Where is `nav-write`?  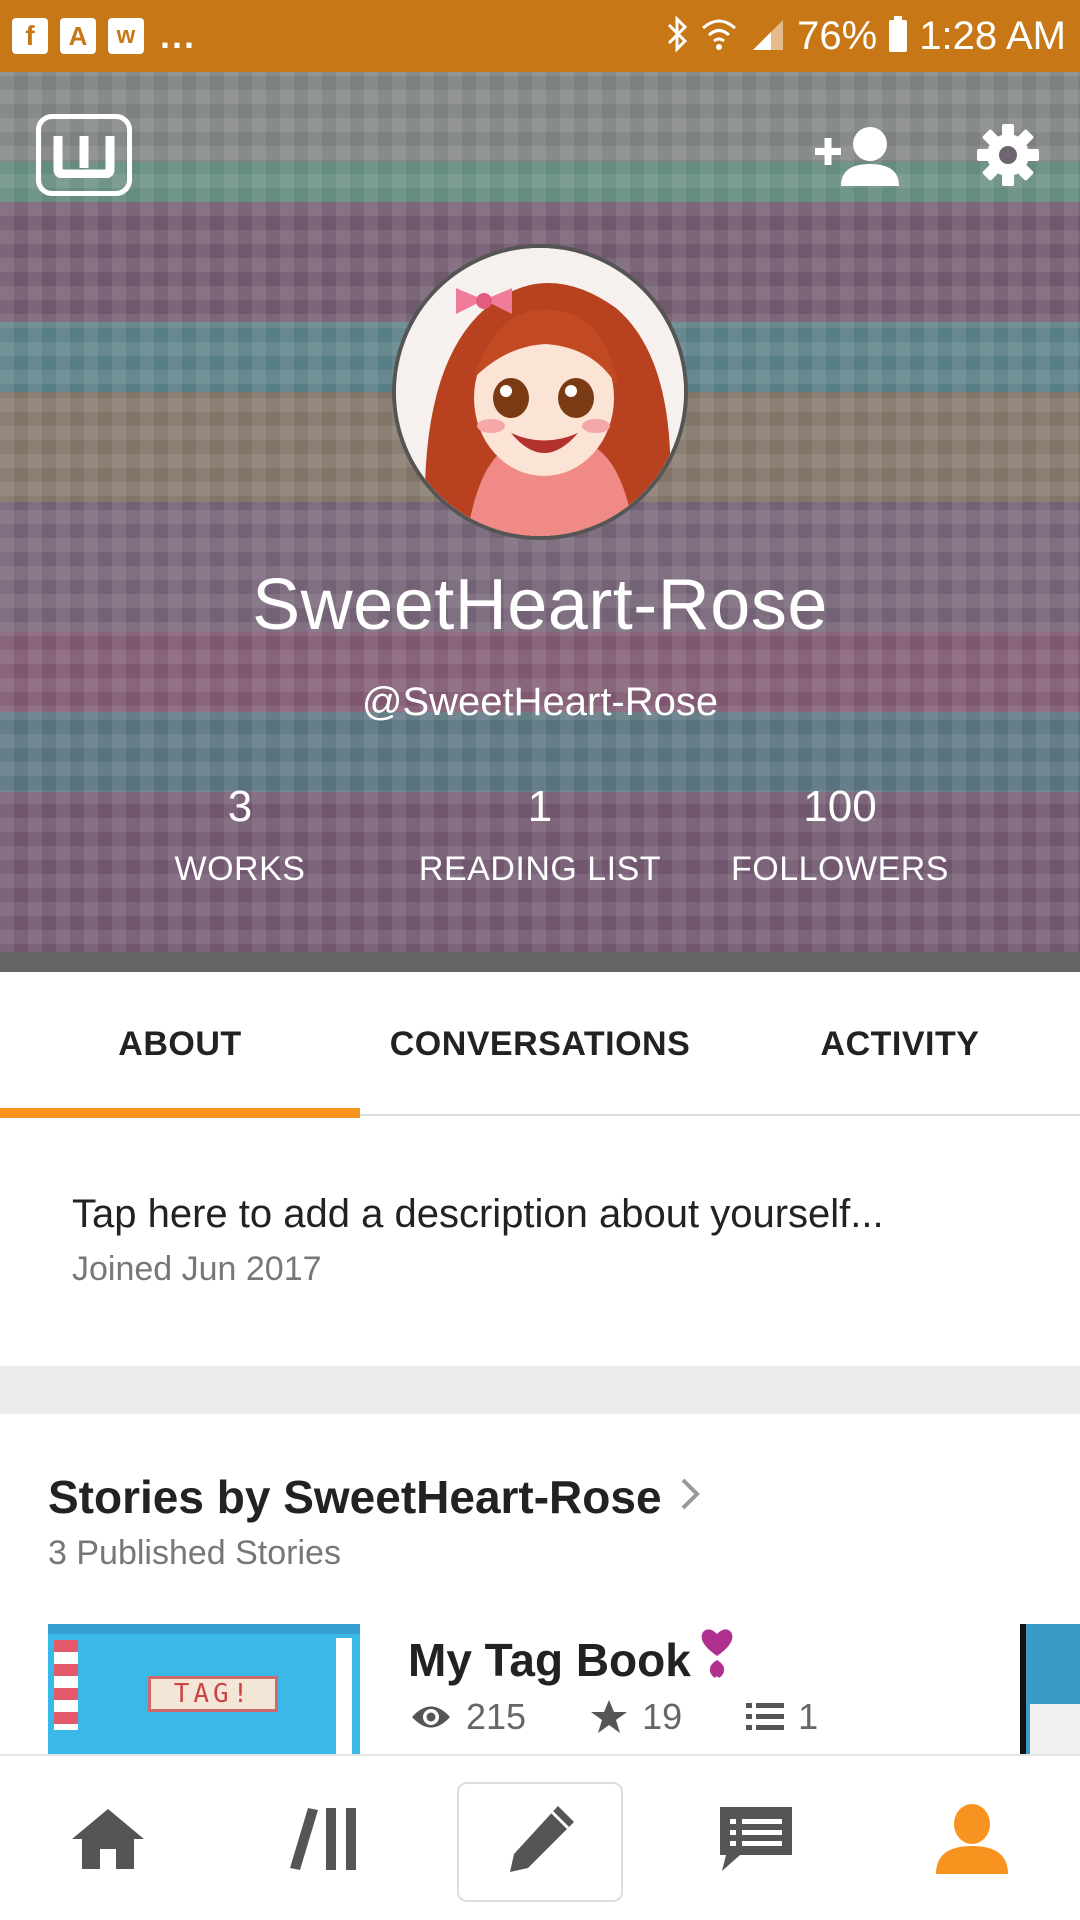
nav-write is located at coordinates (540, 1842).